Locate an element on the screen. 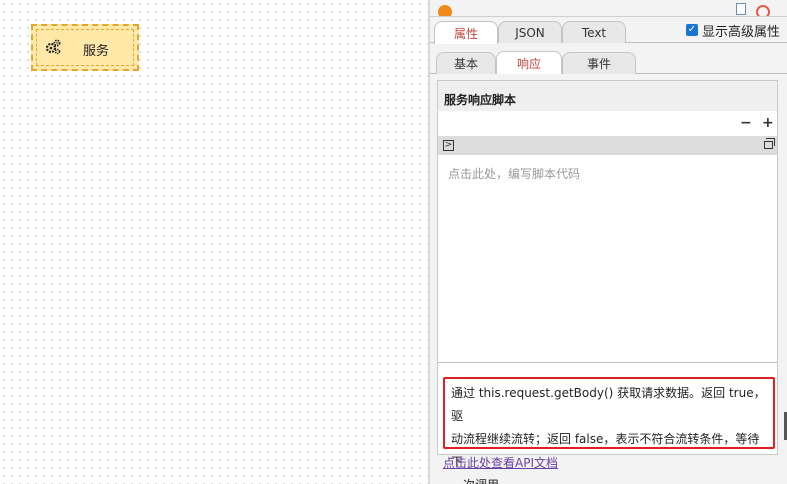  tab-json: JSON is located at coordinates (530, 32).